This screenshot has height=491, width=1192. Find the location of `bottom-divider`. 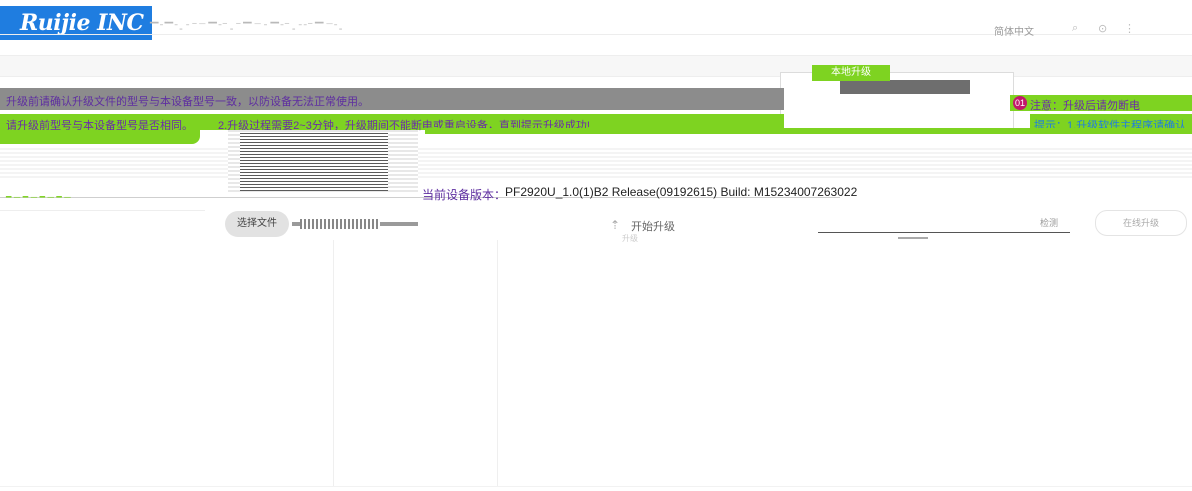

bottom-divider is located at coordinates (596, 486).